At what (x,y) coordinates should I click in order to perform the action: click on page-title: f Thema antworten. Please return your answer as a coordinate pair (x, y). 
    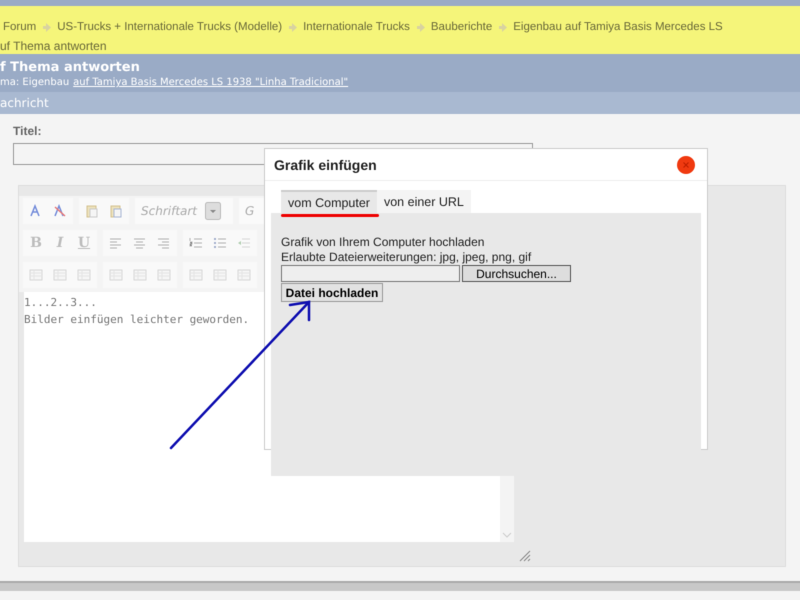
    Looking at the image, I should click on (70, 67).